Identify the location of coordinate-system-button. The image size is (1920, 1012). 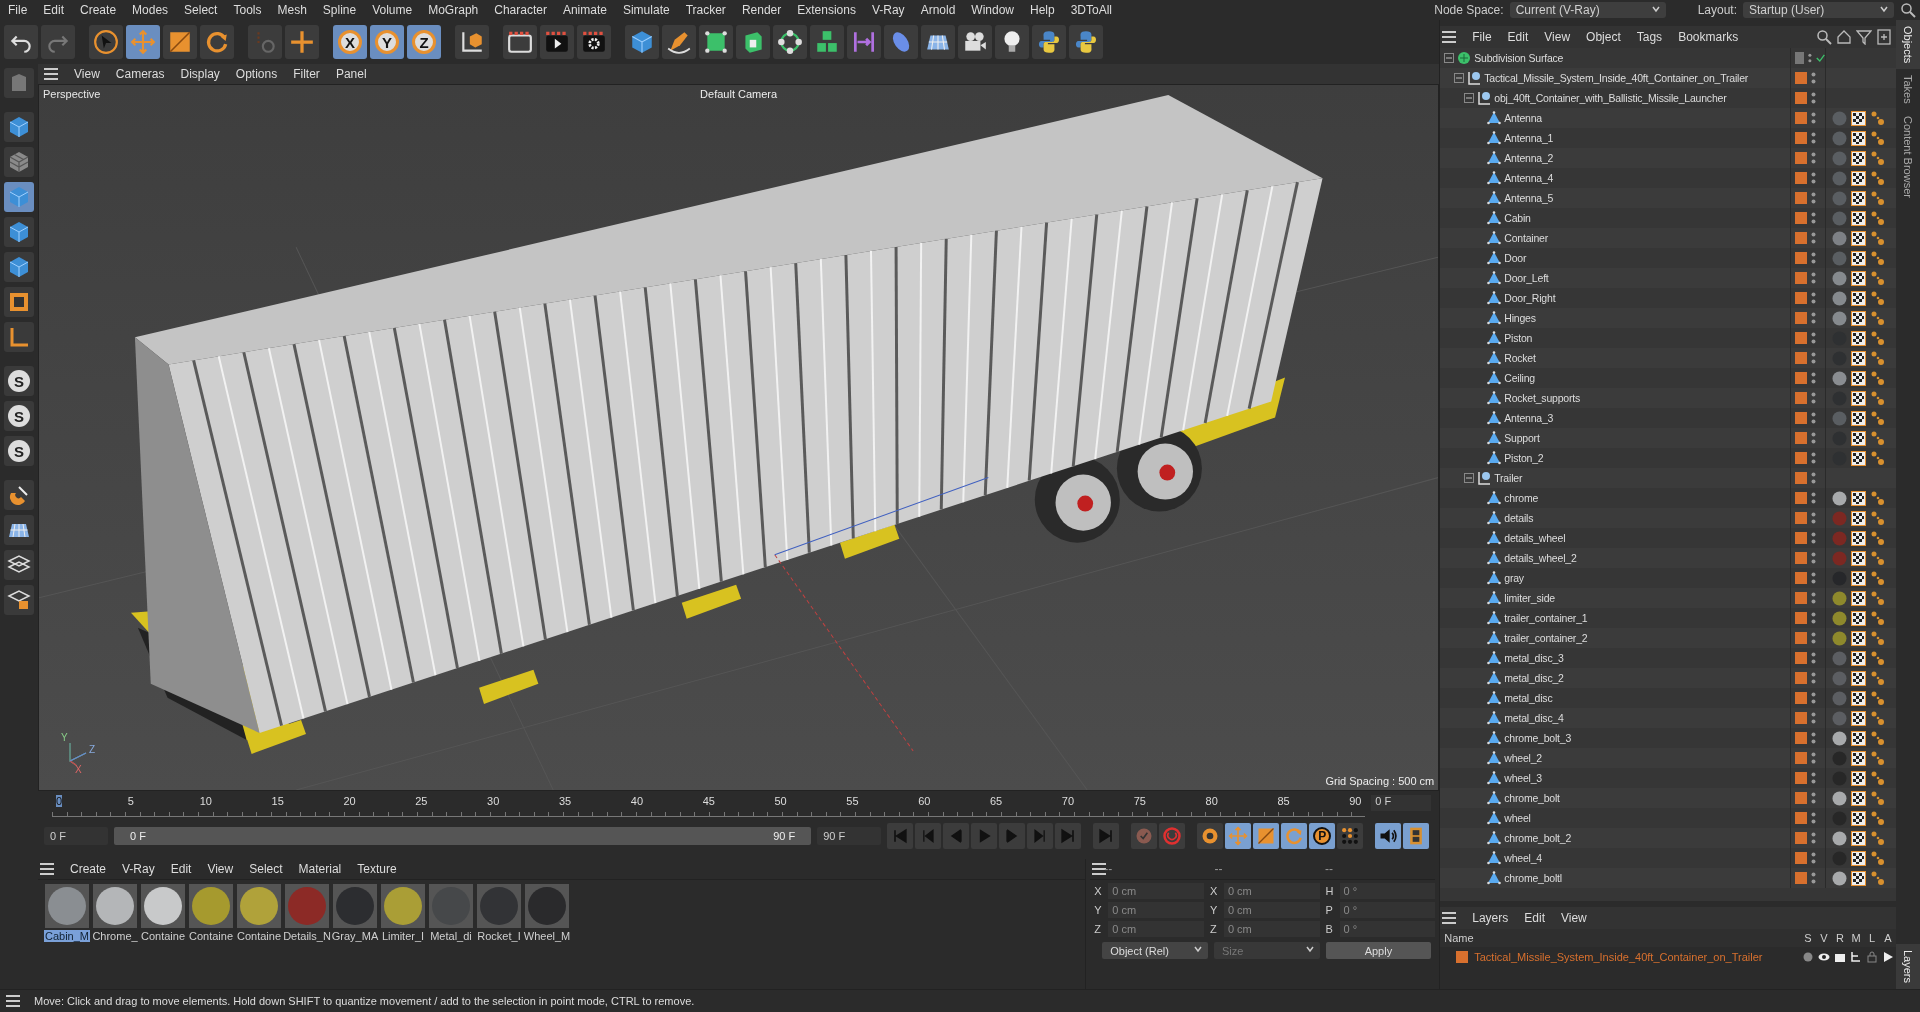
(472, 42).